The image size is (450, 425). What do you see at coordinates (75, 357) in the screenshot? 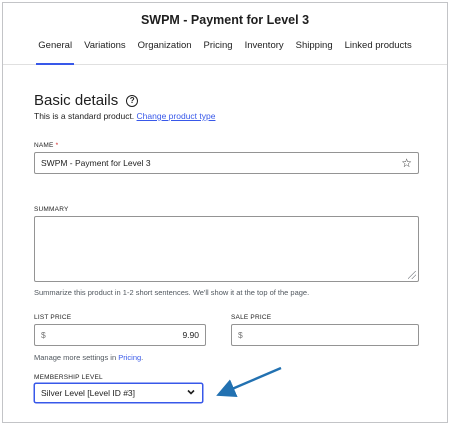
I see `manage-text: Manage more settings in` at bounding box center [75, 357].